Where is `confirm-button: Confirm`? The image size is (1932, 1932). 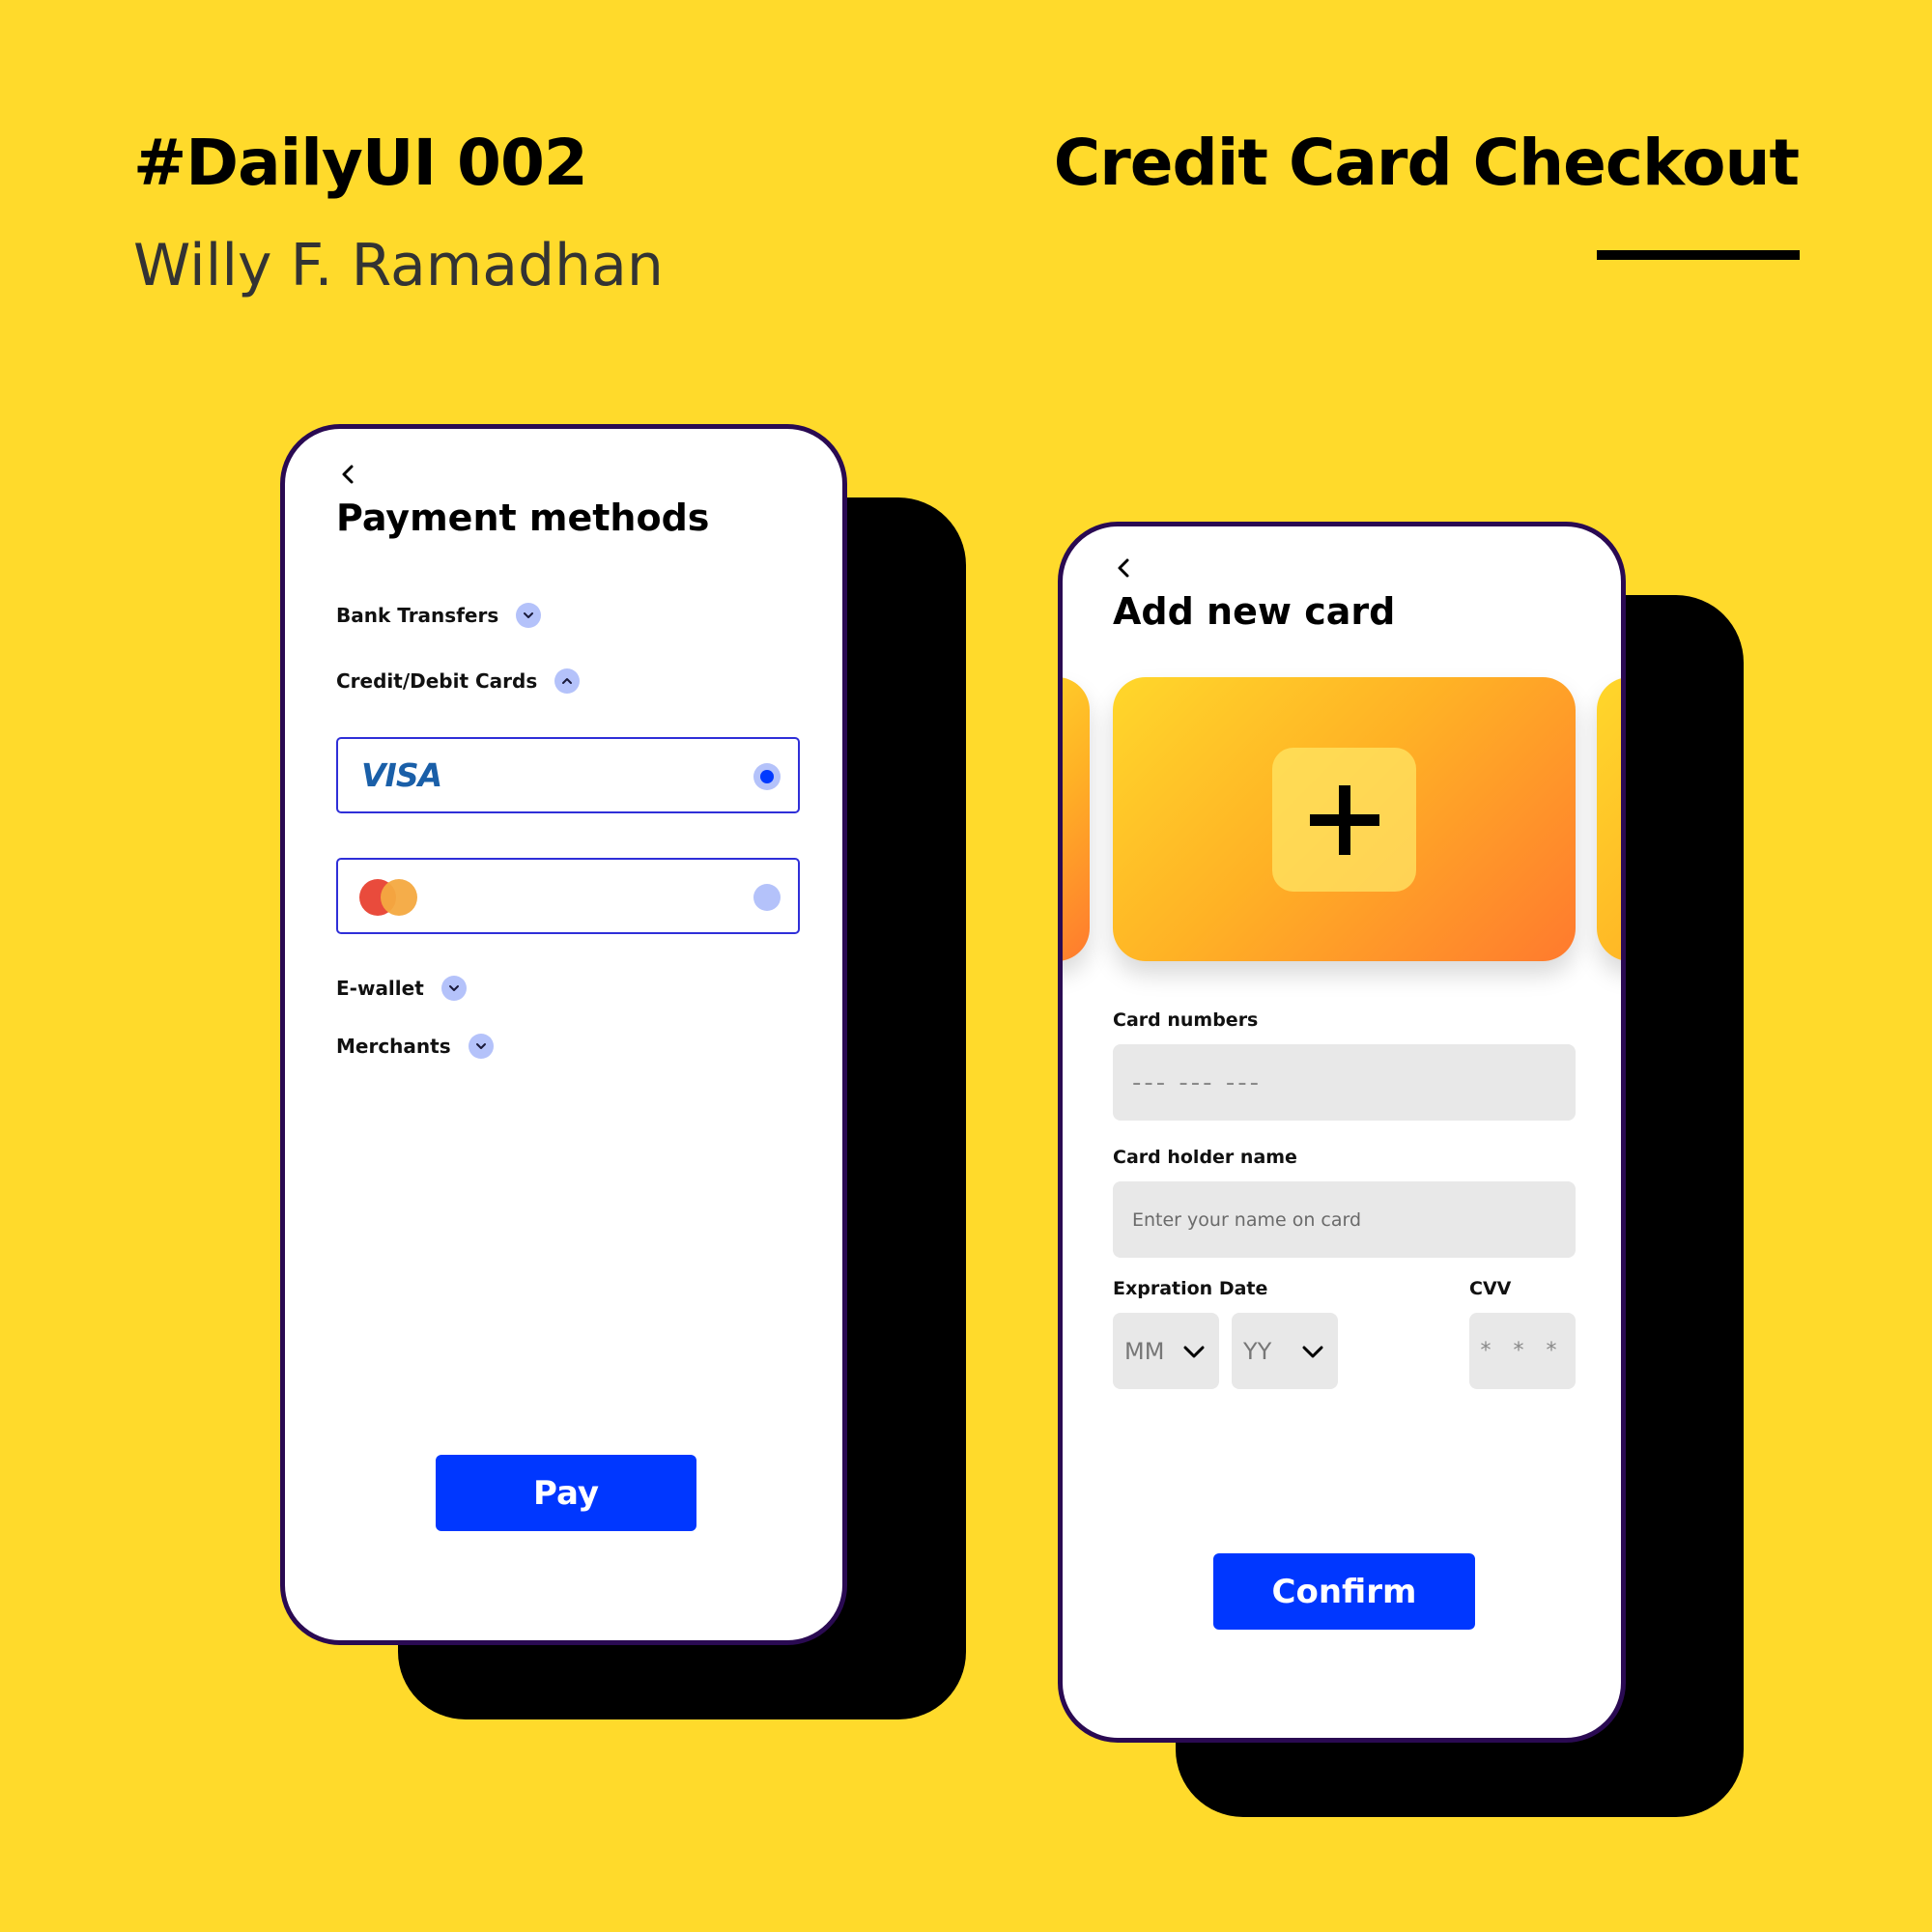 confirm-button: Confirm is located at coordinates (1344, 1591).